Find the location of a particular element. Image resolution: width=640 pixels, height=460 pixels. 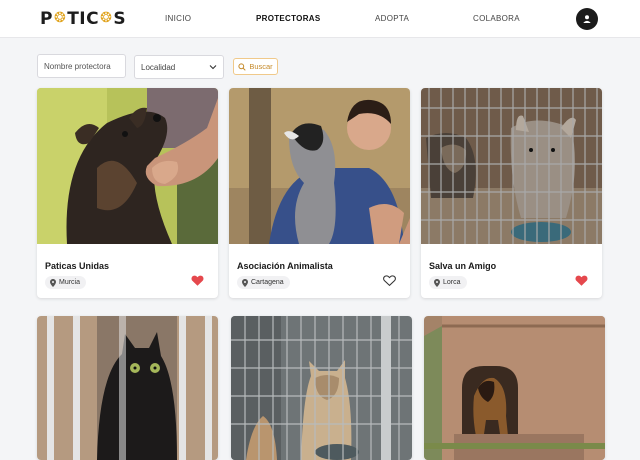

shelter-name-input is located at coordinates (81, 66).